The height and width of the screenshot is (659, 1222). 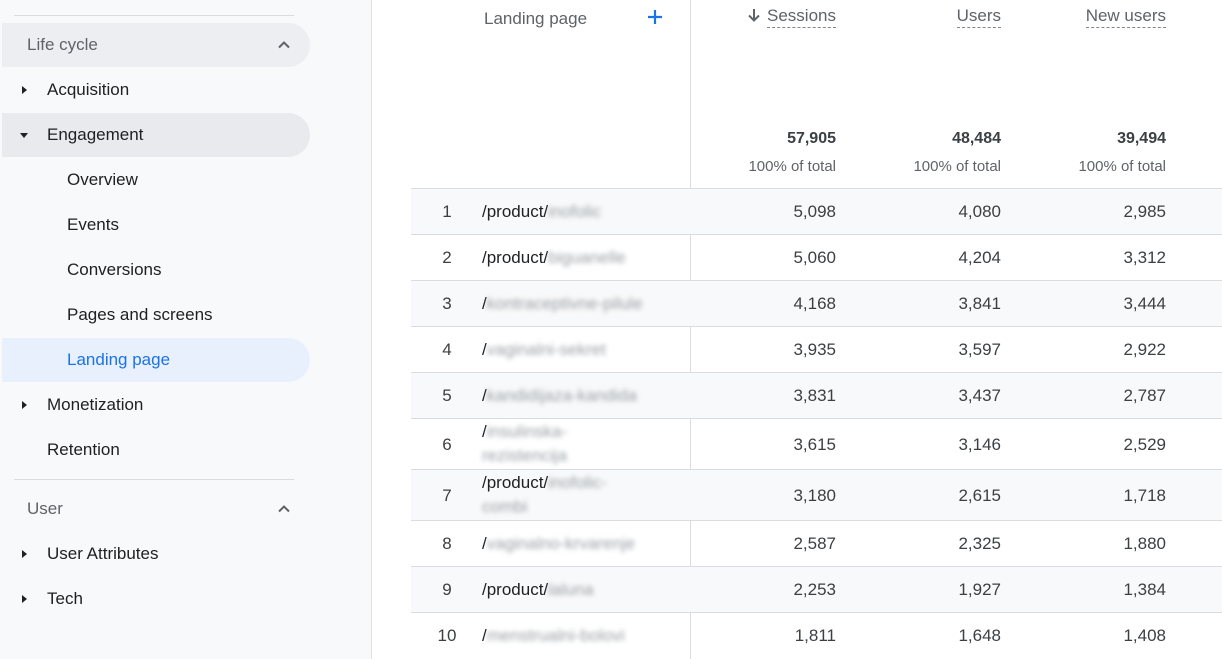 I want to click on new-users-cell: 1,408, so click(x=1144, y=635).